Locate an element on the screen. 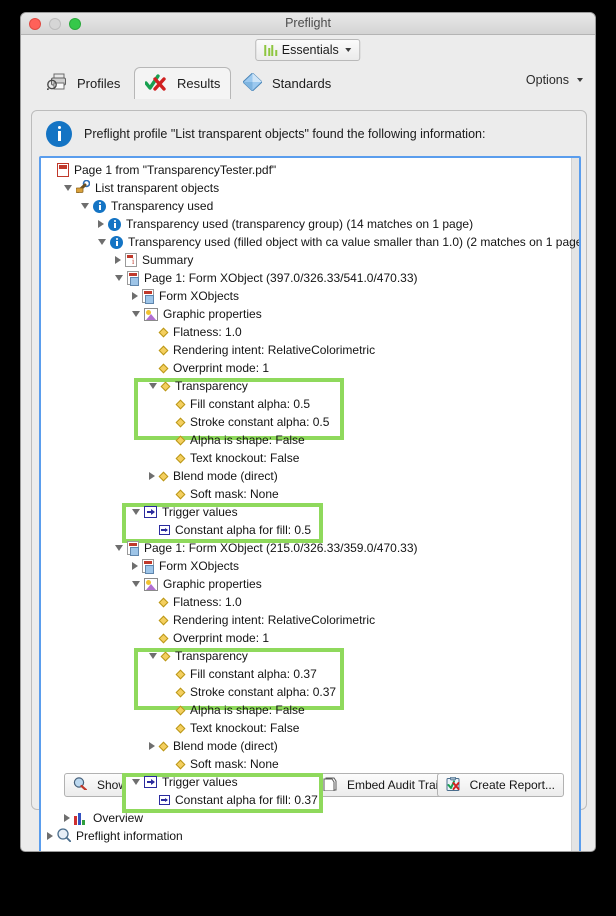  blue-diamond-icon is located at coordinates (252, 82).